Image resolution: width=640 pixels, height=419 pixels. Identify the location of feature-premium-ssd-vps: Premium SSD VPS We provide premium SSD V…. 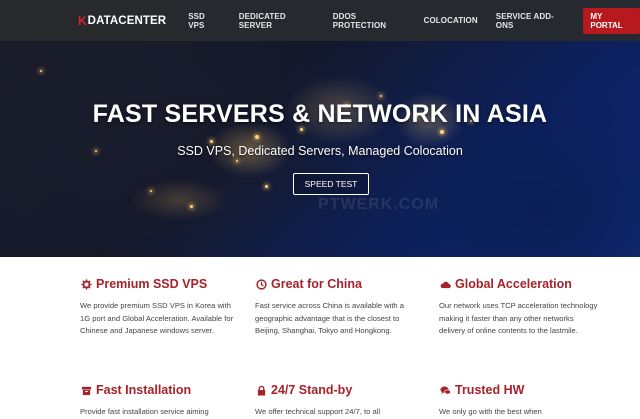
(160, 307).